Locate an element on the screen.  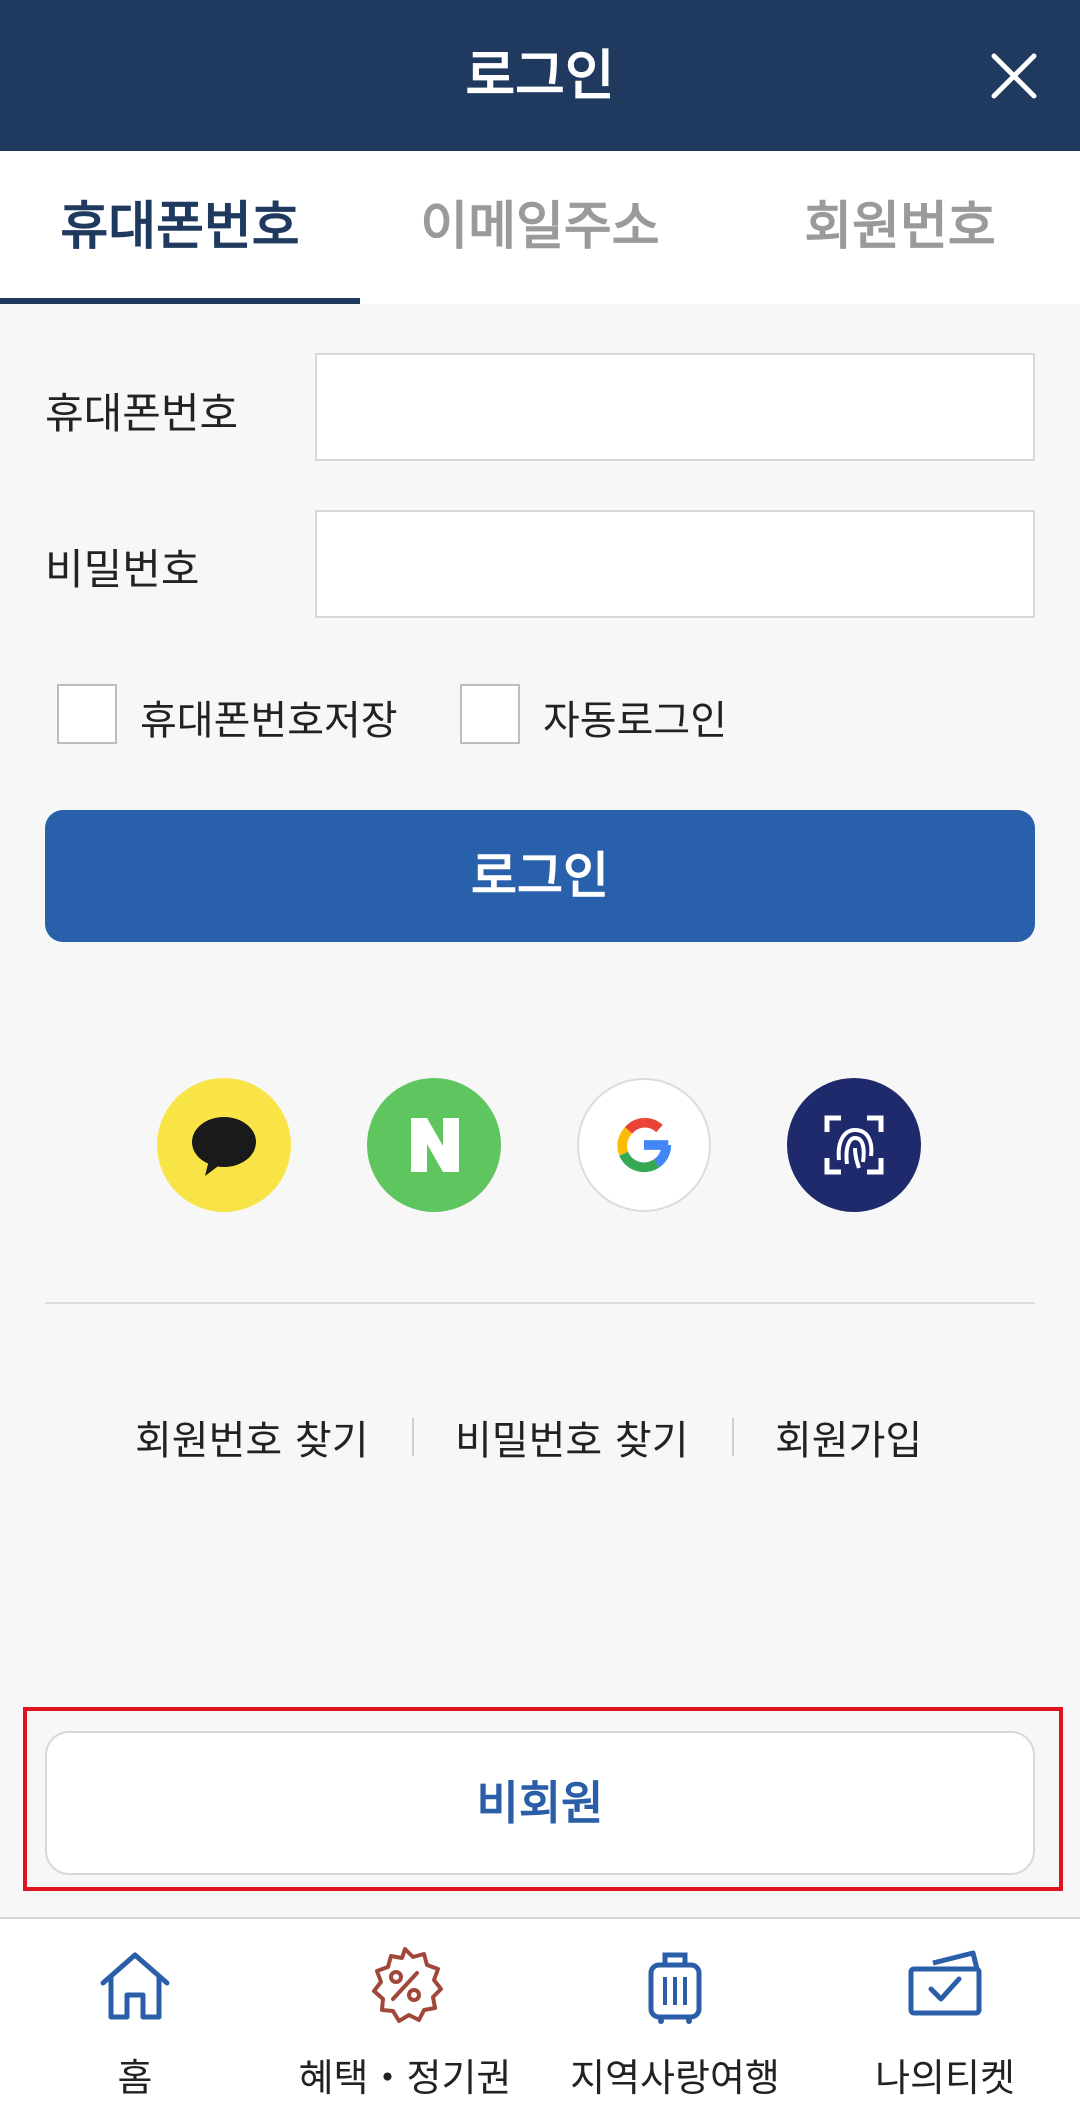
password-input is located at coordinates (675, 564).